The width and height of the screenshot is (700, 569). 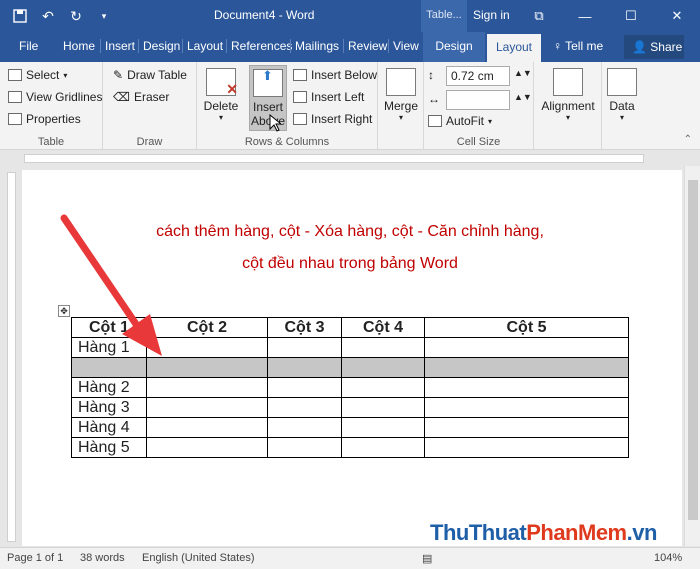 I want to click on tab-home: Home, so click(x=79, y=46).